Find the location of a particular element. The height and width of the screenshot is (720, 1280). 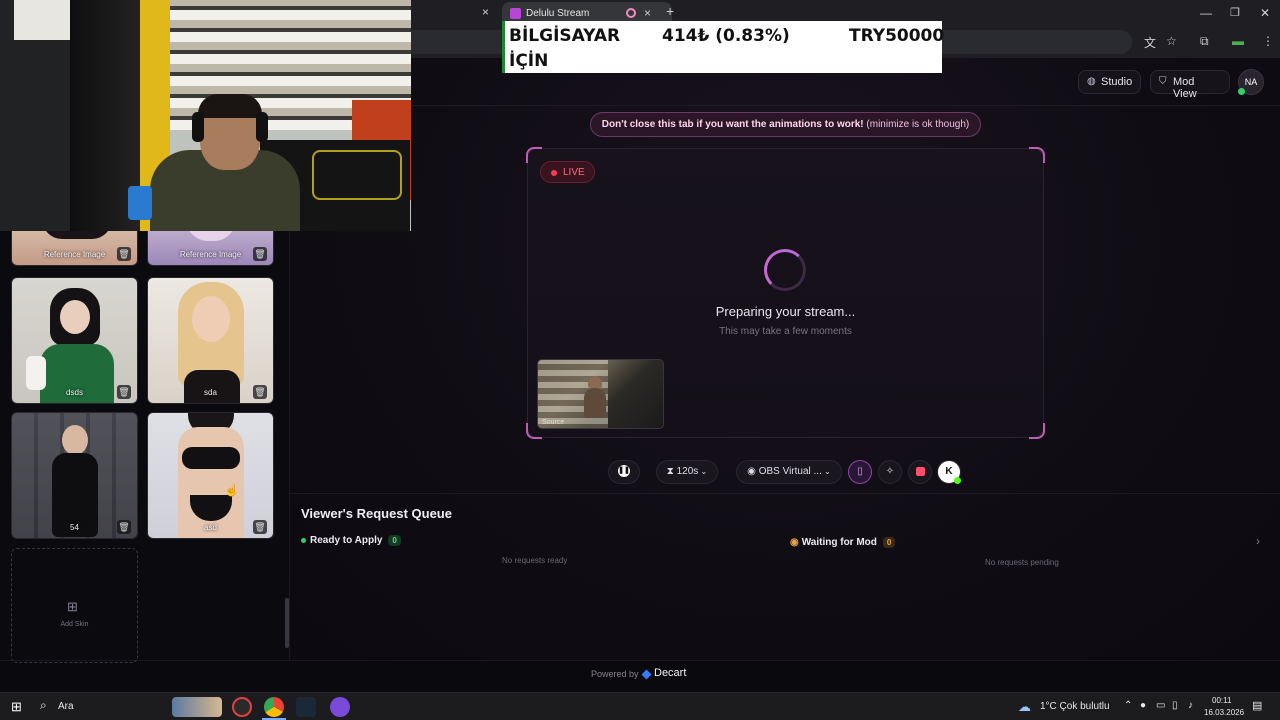

timer-dropdown: ⧗ 120s ⌄ is located at coordinates (687, 472).